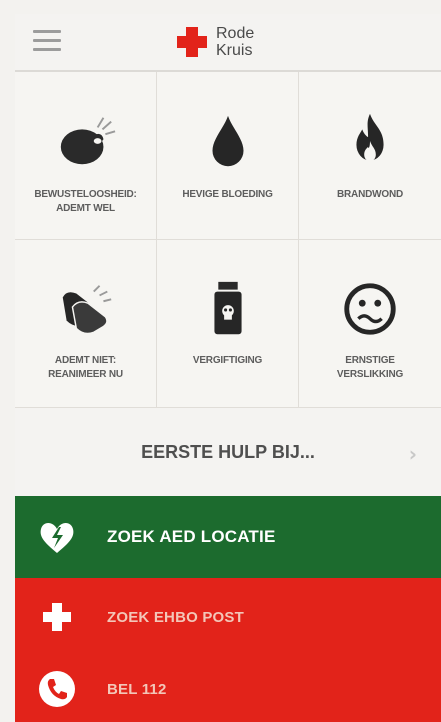 This screenshot has height=722, width=441. I want to click on category-burn: BRANDWOND, so click(370, 156).